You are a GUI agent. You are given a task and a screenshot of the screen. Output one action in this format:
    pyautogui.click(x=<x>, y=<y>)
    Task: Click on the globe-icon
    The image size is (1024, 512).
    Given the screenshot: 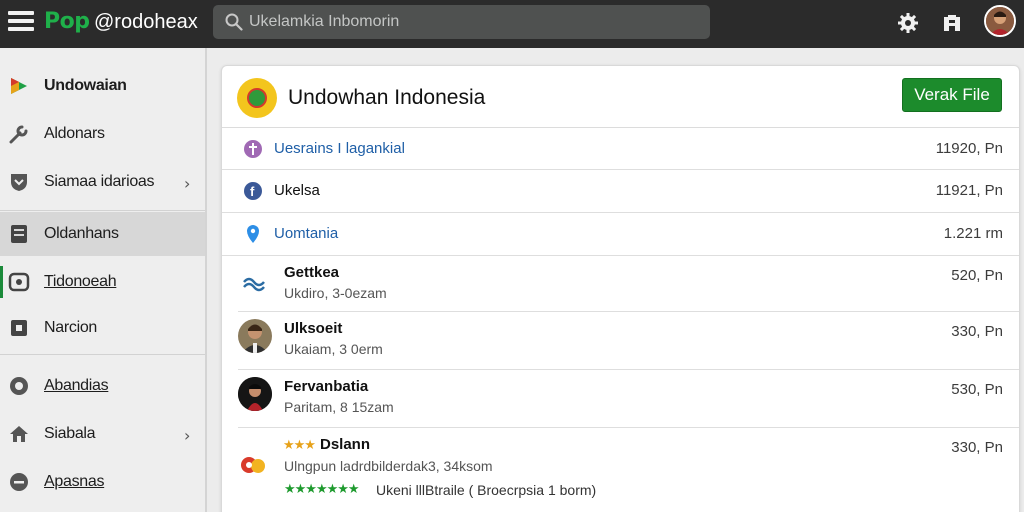 What is the action you would take?
    pyautogui.click(x=19, y=282)
    